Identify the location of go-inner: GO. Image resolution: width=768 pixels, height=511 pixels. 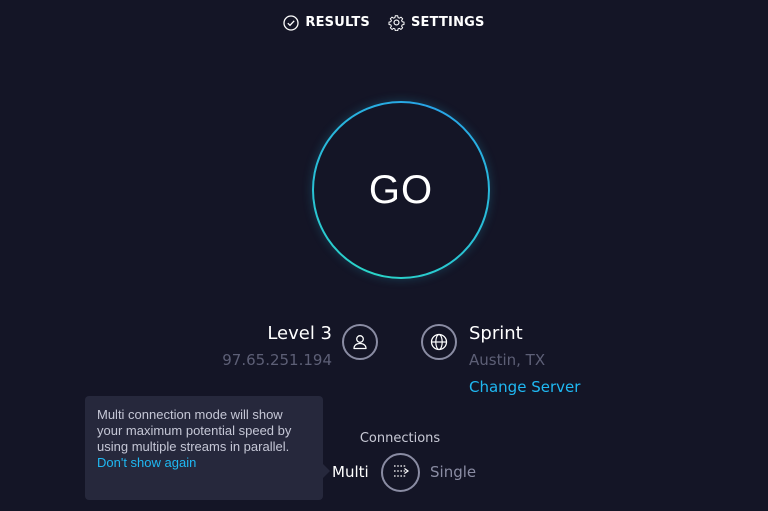
(401, 190).